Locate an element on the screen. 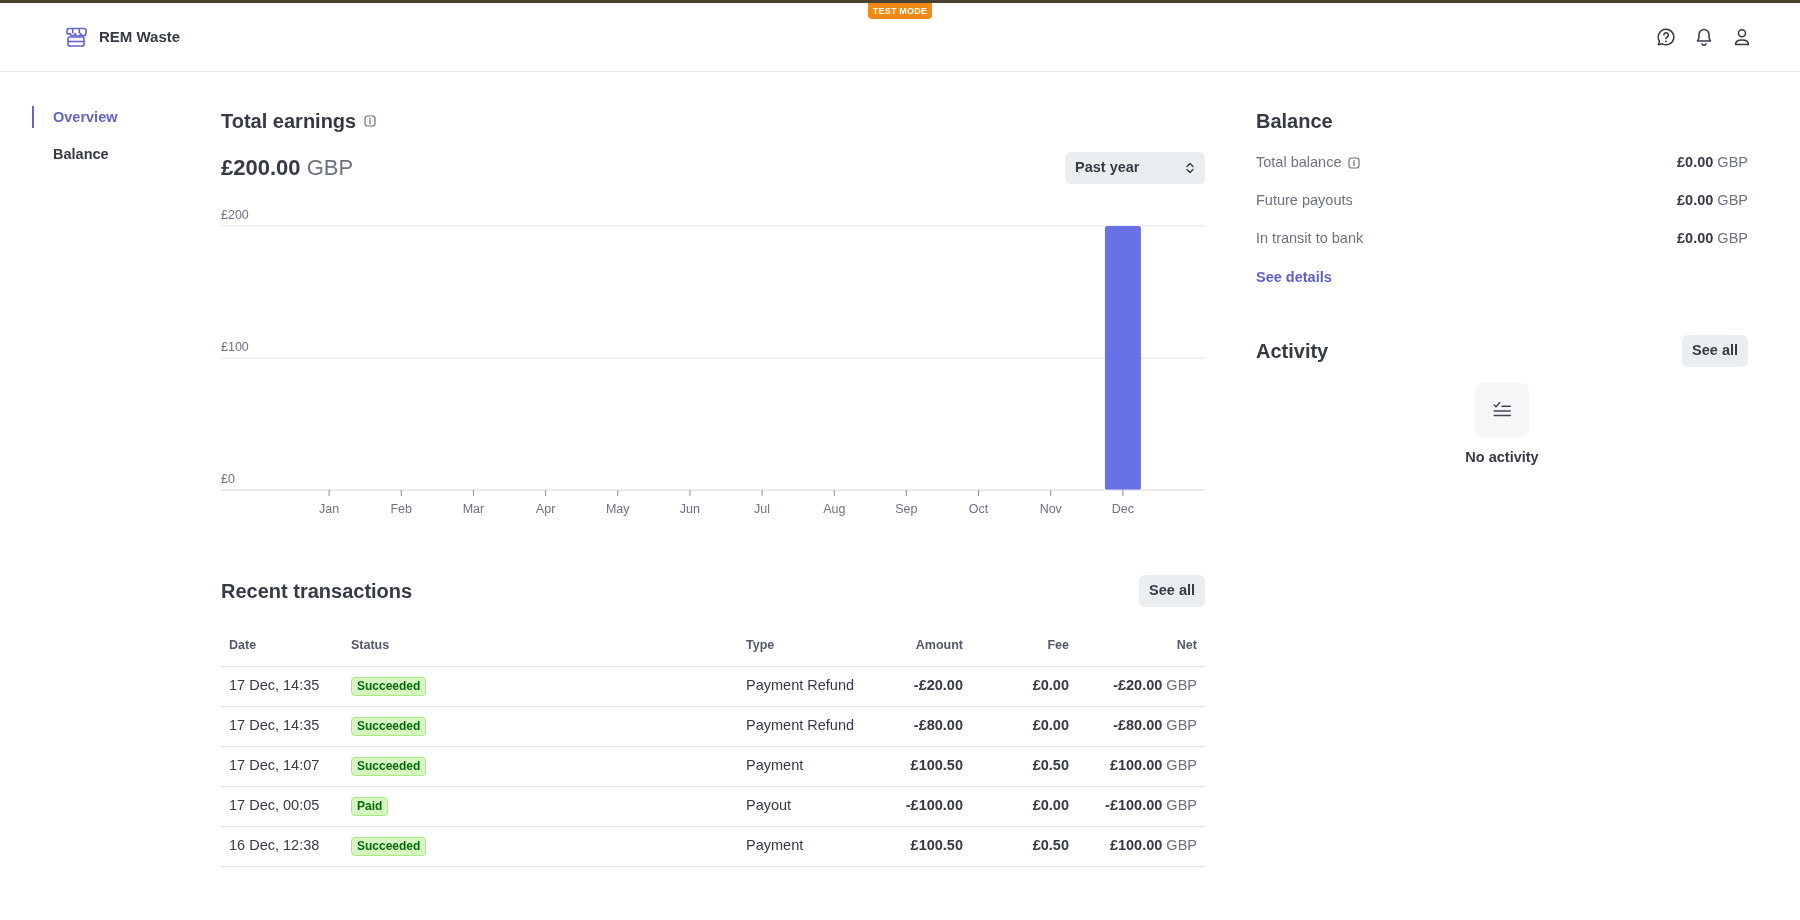  x-axis-label: Feb is located at coordinates (401, 509).